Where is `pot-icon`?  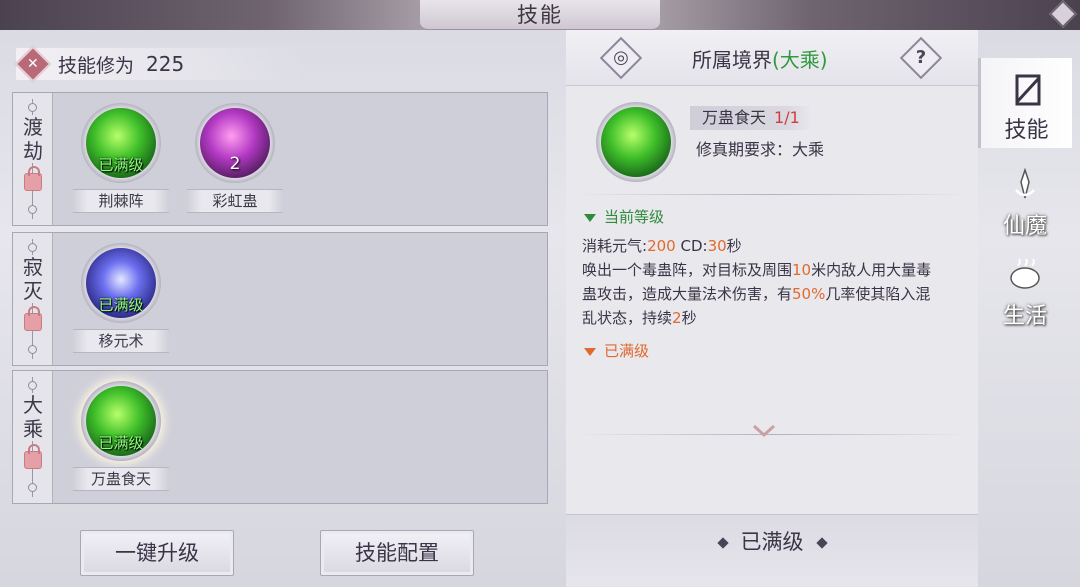 pot-icon is located at coordinates (1025, 273).